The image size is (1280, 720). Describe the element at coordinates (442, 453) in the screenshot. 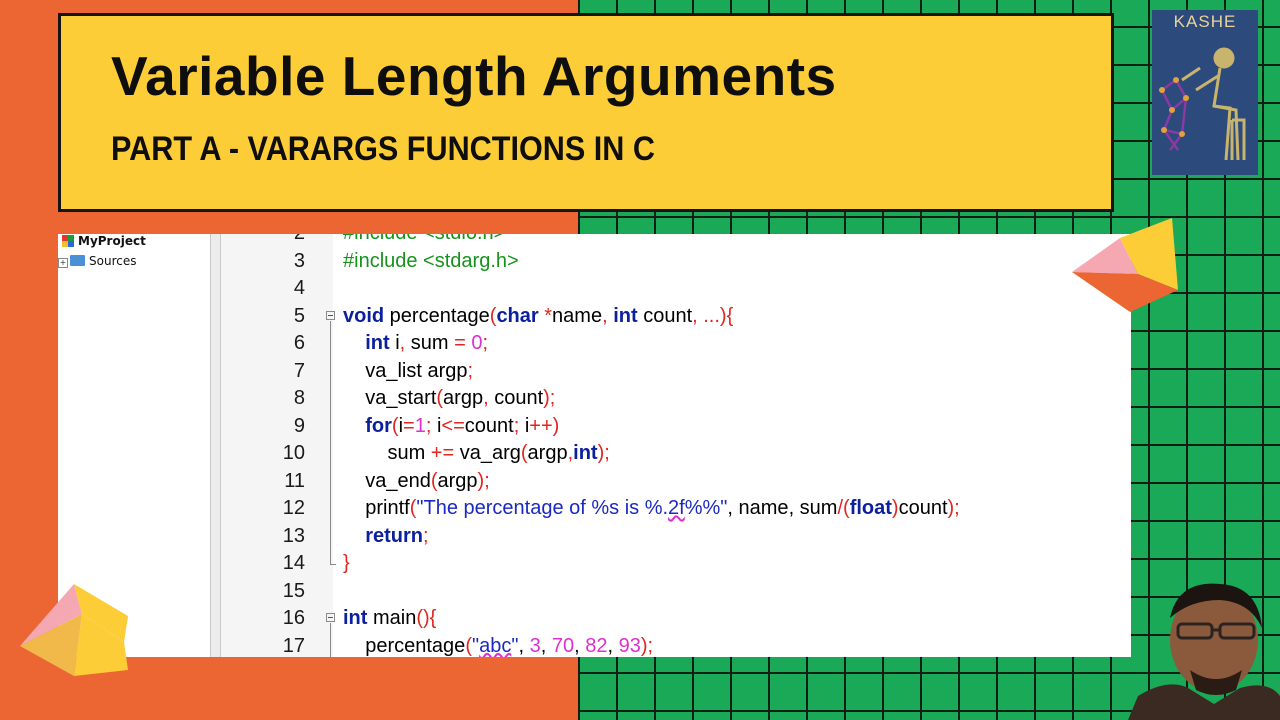

I see `code-token: +=` at that location.